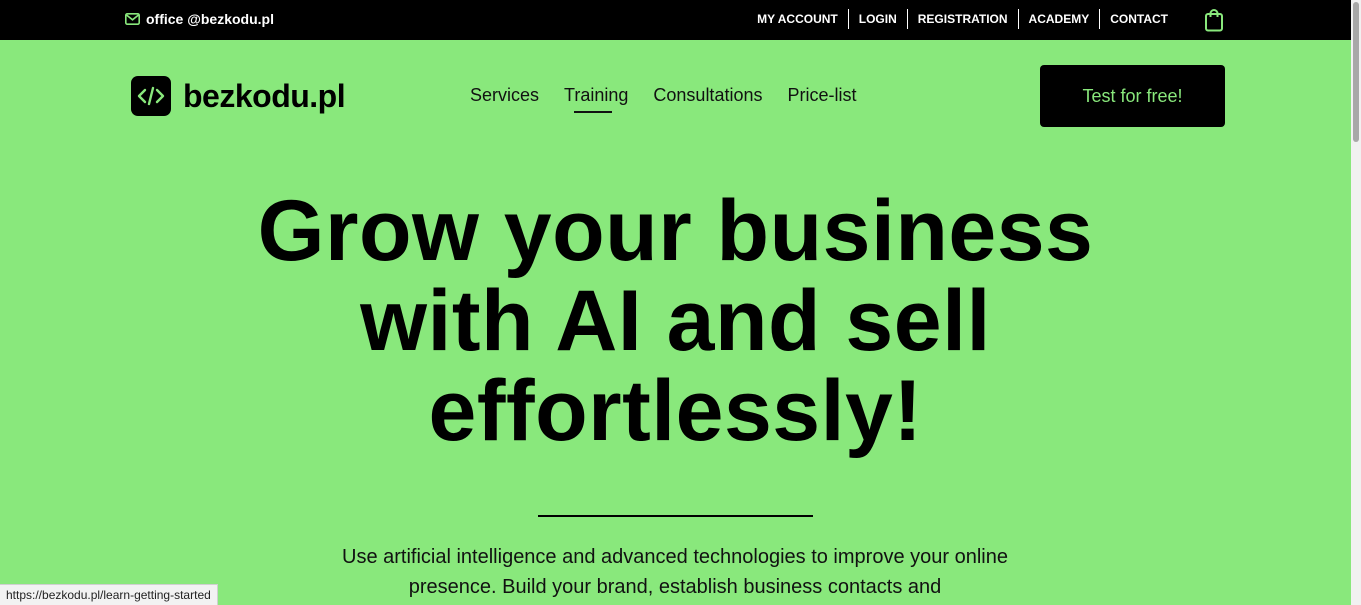 The image size is (1361, 605). Describe the element at coordinates (596, 99) in the screenshot. I see `nav-training: Training` at that location.